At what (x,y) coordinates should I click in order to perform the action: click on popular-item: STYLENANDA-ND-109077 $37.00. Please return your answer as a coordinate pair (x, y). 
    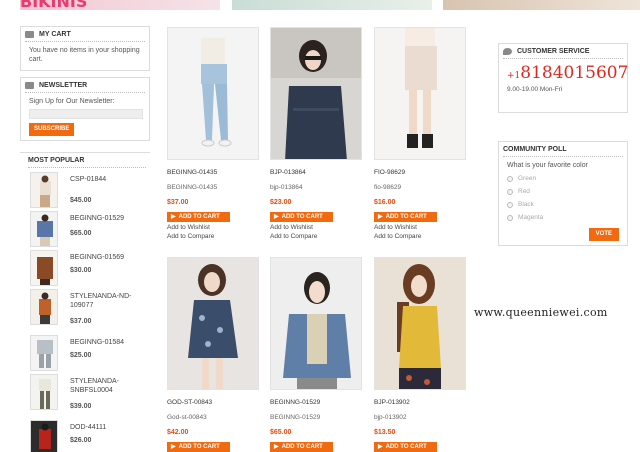
    Looking at the image, I should click on (90, 308).